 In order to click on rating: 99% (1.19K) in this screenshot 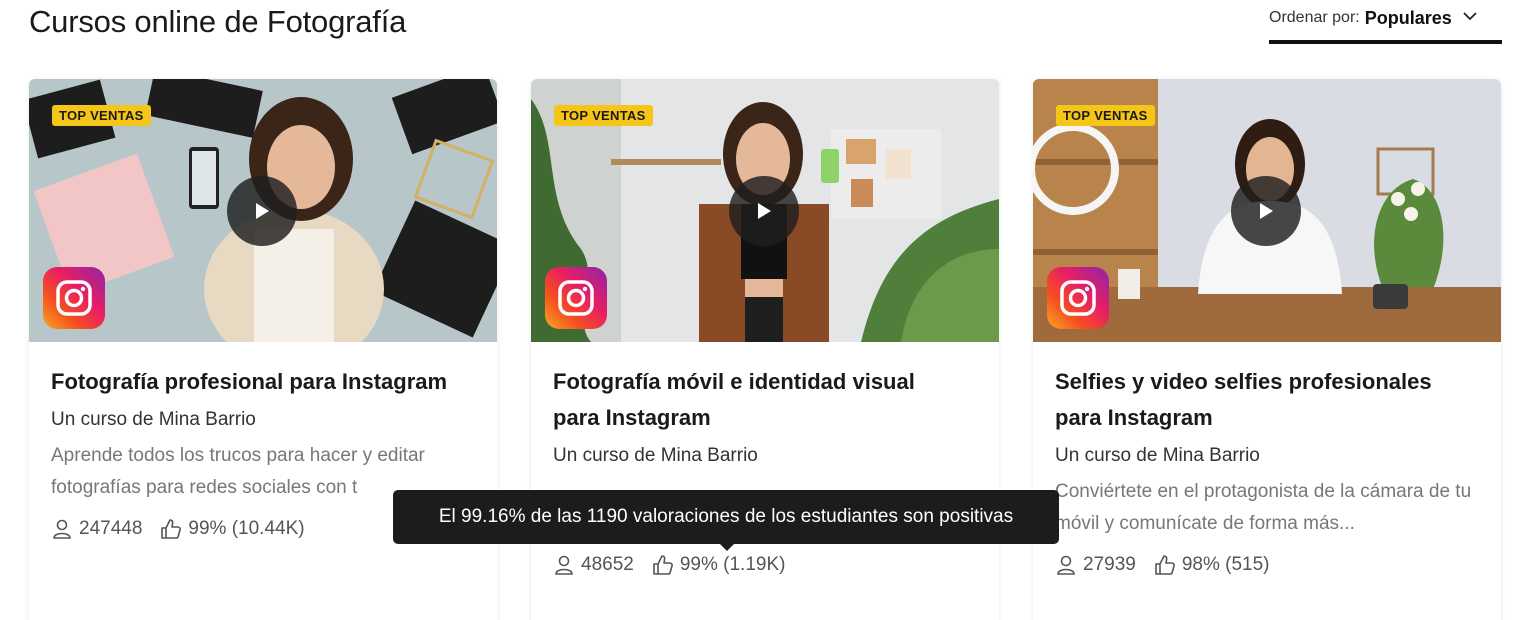, I will do `click(718, 565)`.